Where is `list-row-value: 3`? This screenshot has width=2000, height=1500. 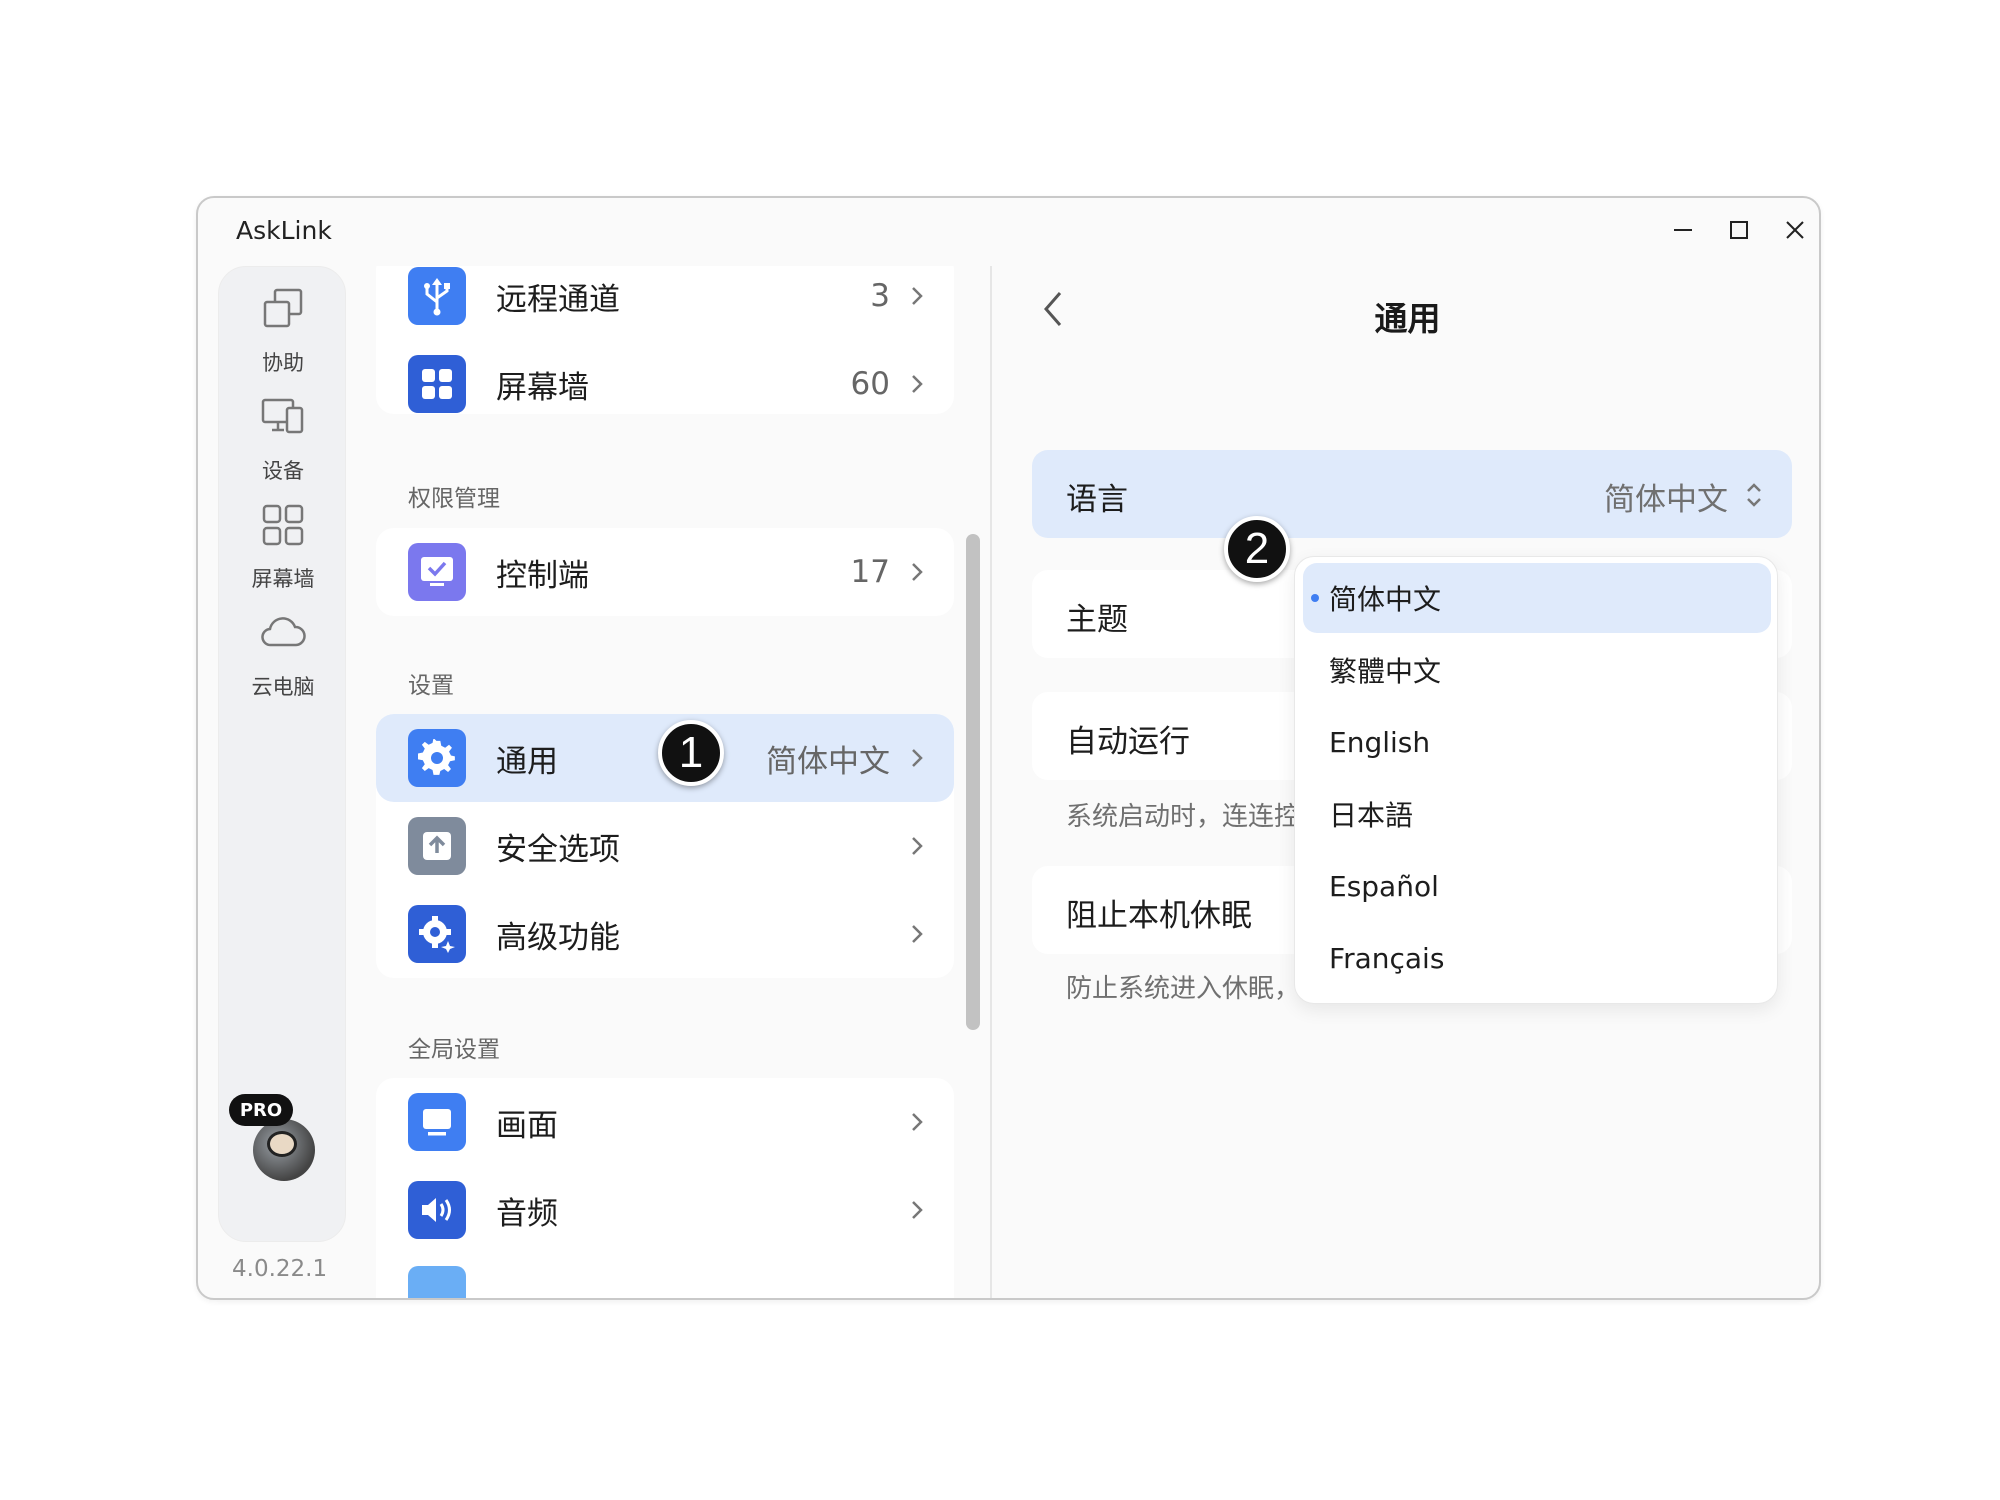
list-row-value: 3 is located at coordinates (880, 296).